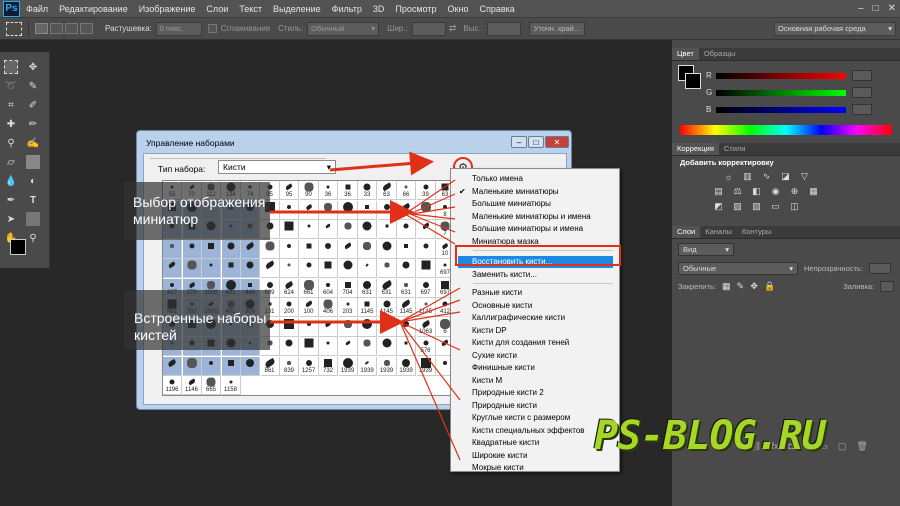 The width and height of the screenshot is (900, 506). I want to click on annotation-builtin-line1: Встроенные наборы, so click(200, 318).